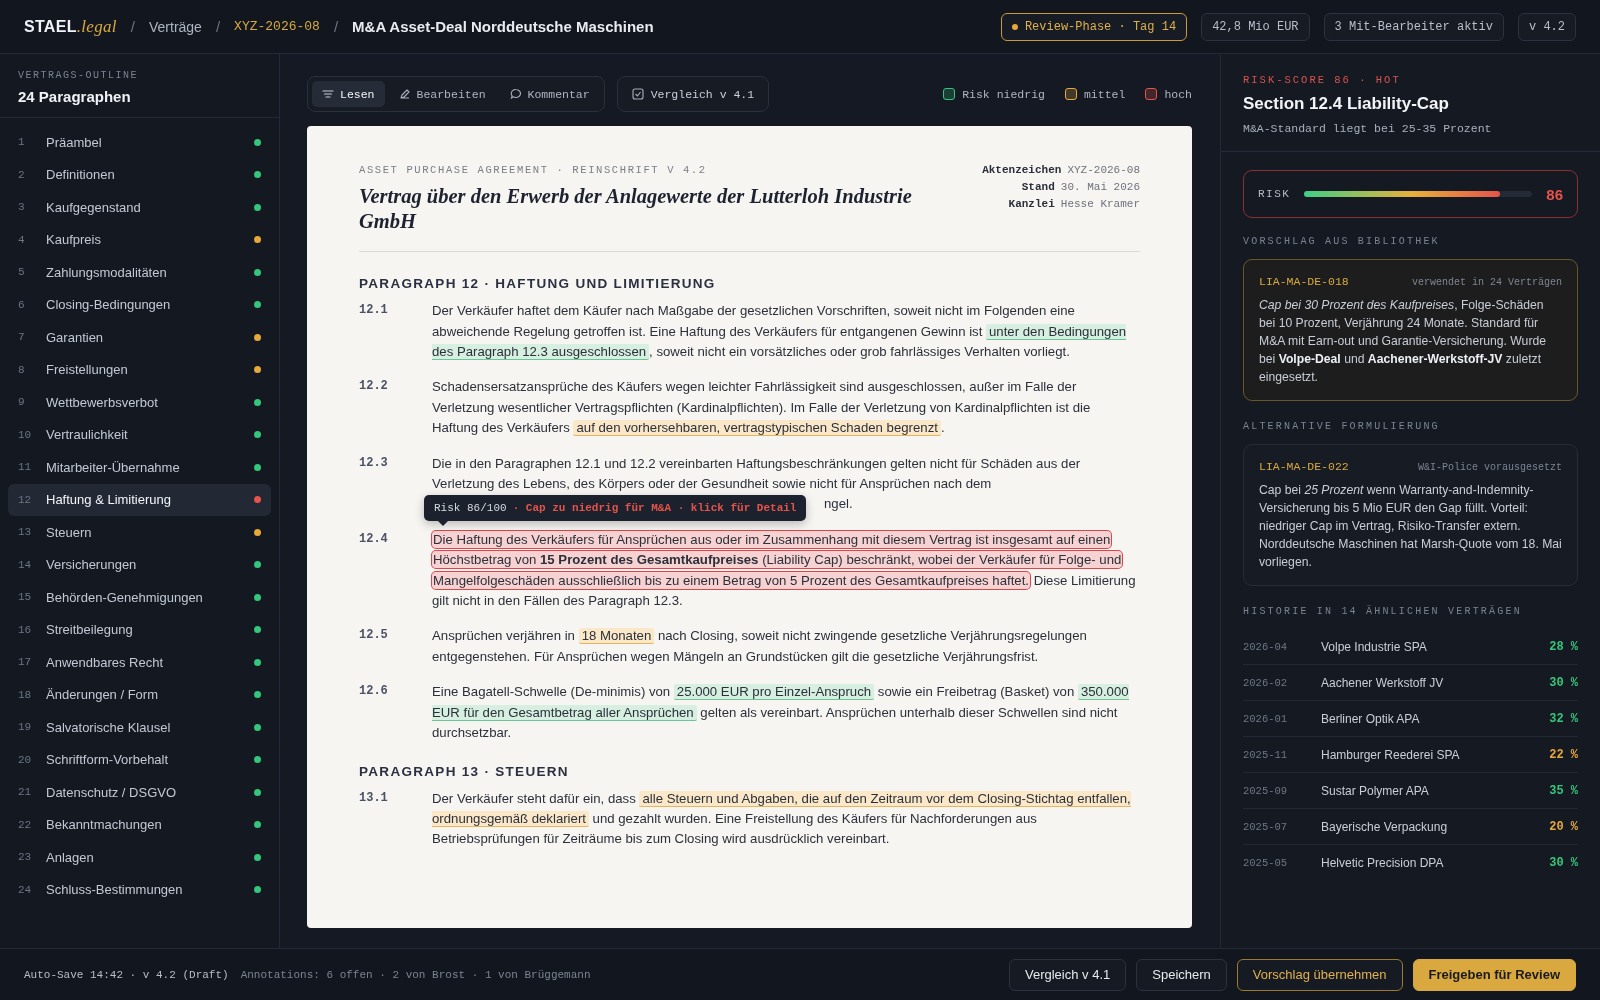  Describe the element at coordinates (1266, 862) in the screenshot. I see `history-date: 2025-05` at that location.